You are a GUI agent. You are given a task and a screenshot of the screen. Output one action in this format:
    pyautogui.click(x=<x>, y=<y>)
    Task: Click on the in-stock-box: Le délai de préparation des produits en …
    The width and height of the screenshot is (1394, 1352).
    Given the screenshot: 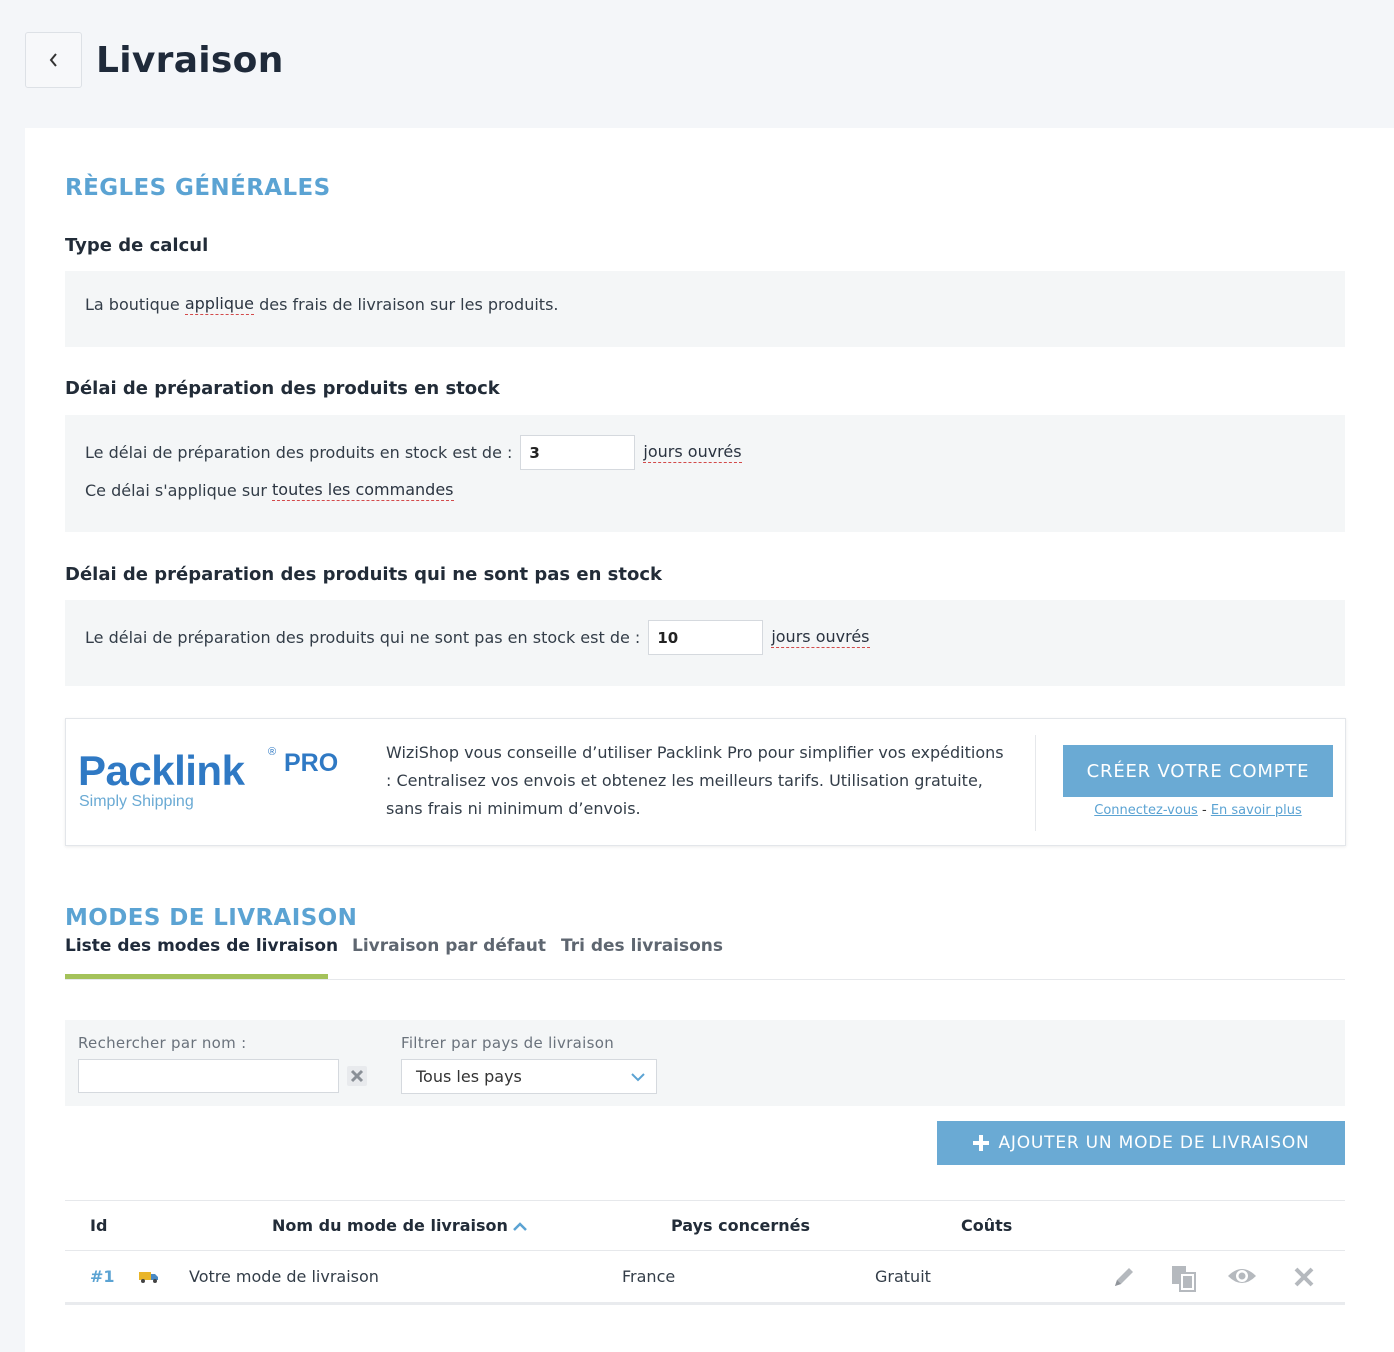 What is the action you would take?
    pyautogui.click(x=705, y=473)
    